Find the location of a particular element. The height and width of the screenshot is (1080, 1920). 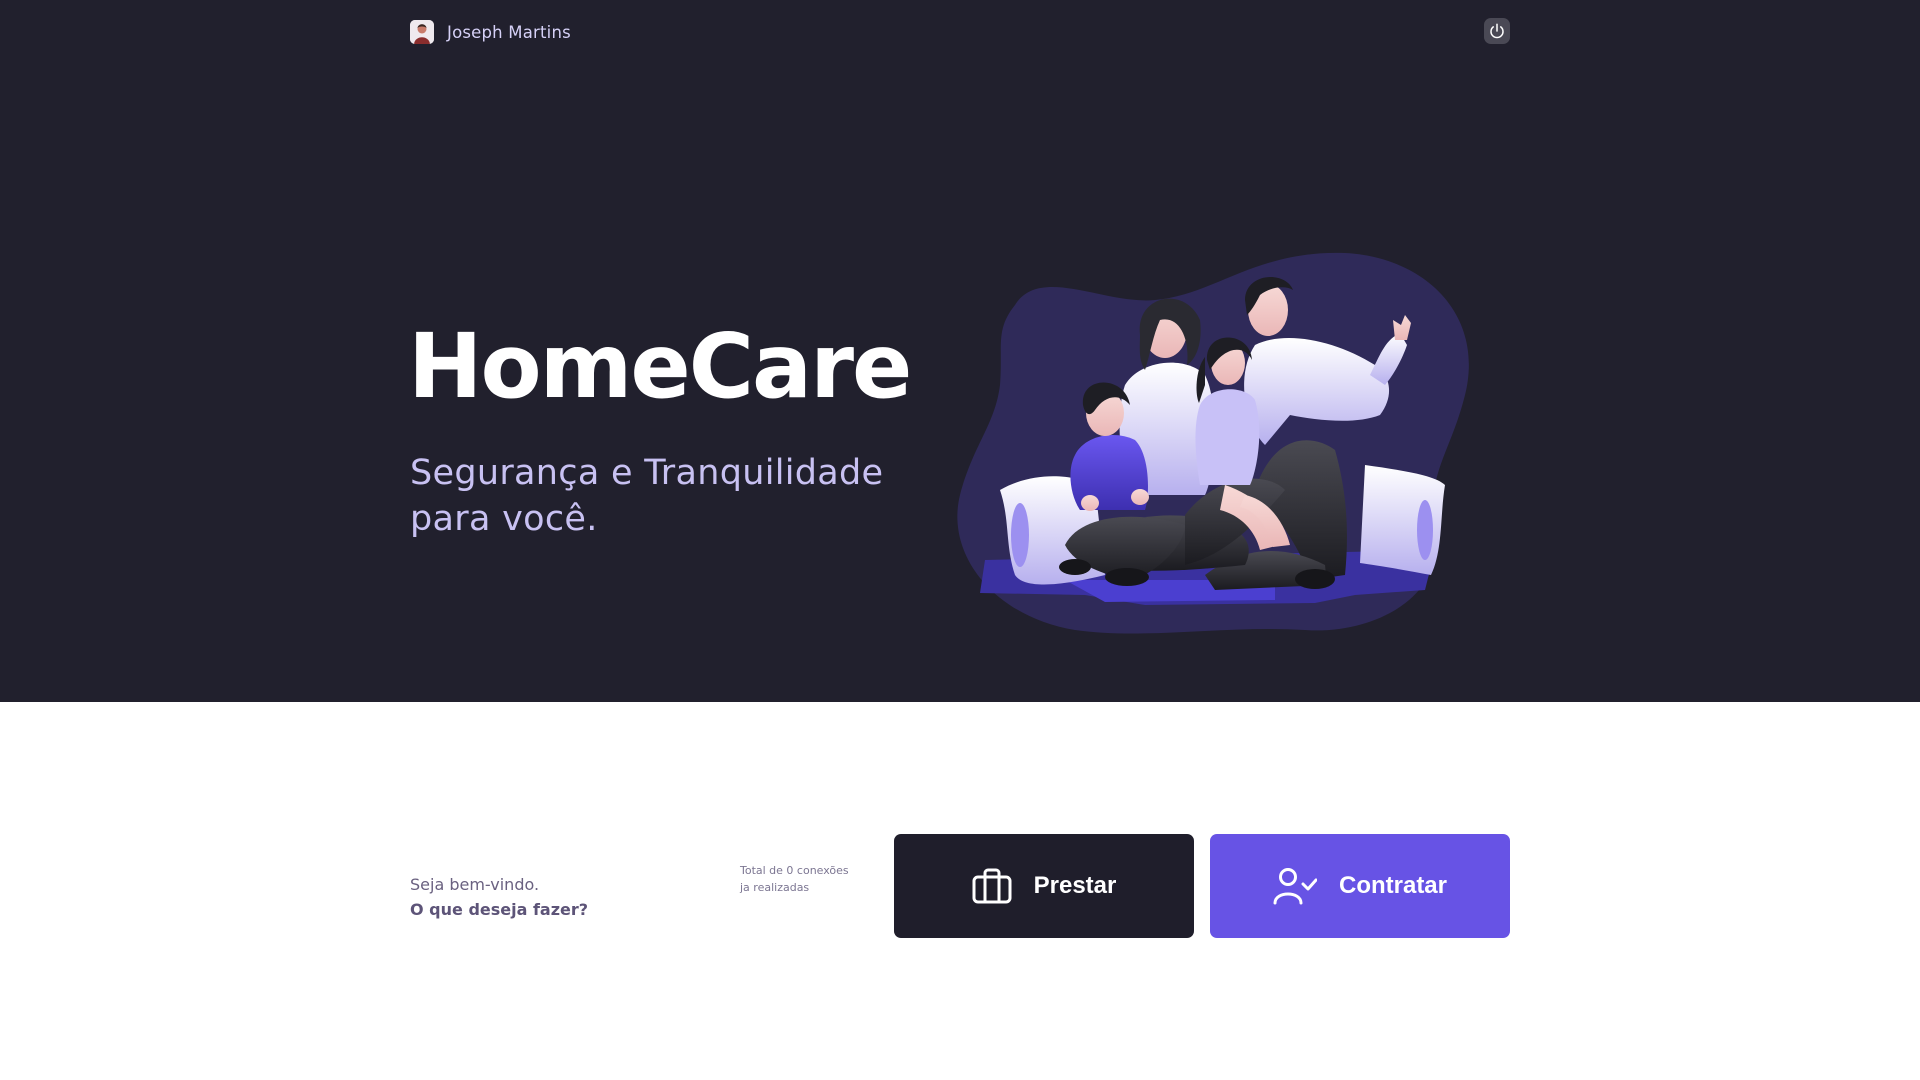

user-photo-icon is located at coordinates (422, 32).